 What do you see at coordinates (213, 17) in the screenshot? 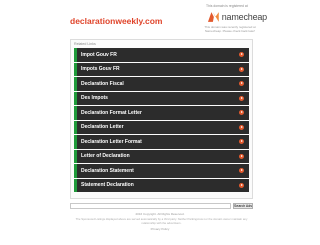
I see `namecheap-logo-icon` at bounding box center [213, 17].